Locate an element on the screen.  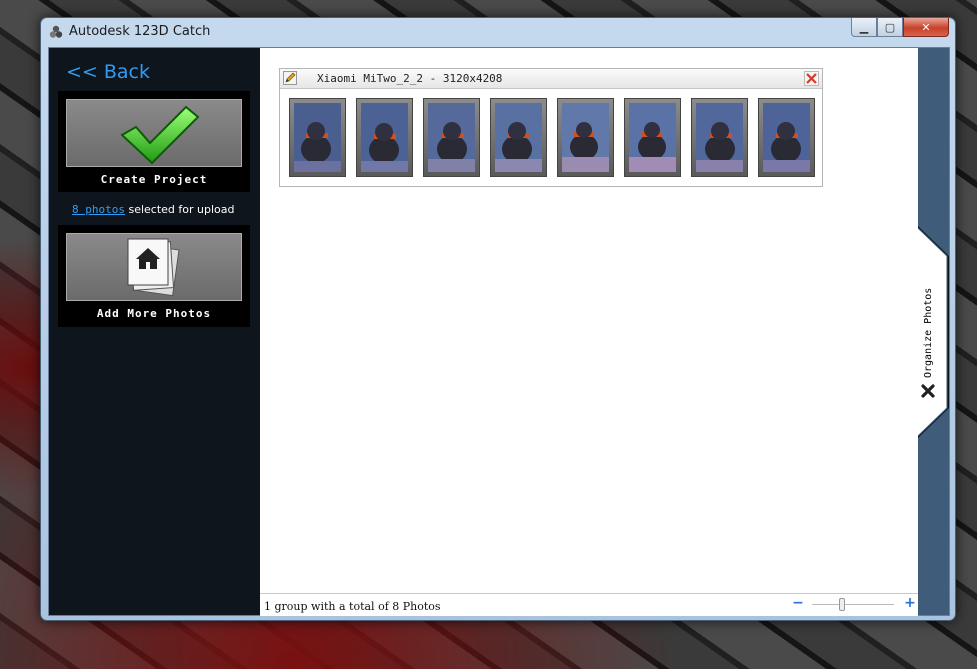
organize-photos-tab: Organize Photos is located at coordinates (928, 333).